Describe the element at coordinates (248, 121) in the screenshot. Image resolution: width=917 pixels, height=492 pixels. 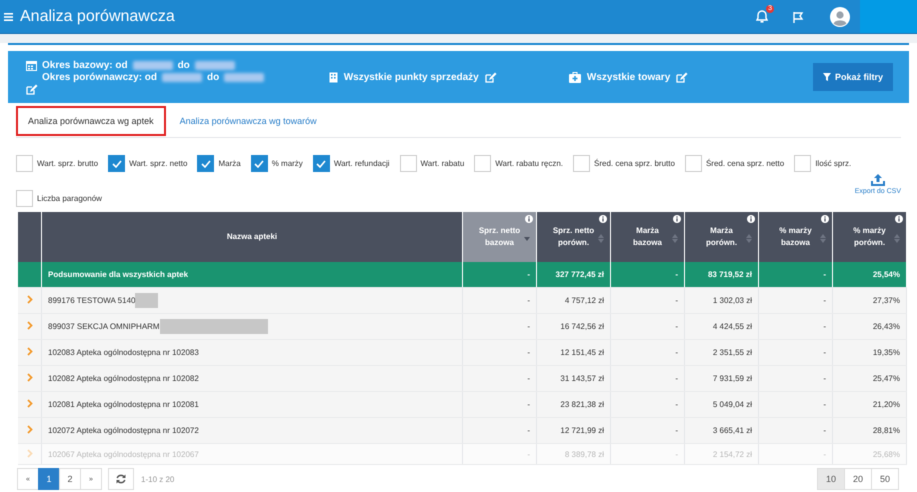
I see `tab: Analiza porównawcza wg towarów` at that location.